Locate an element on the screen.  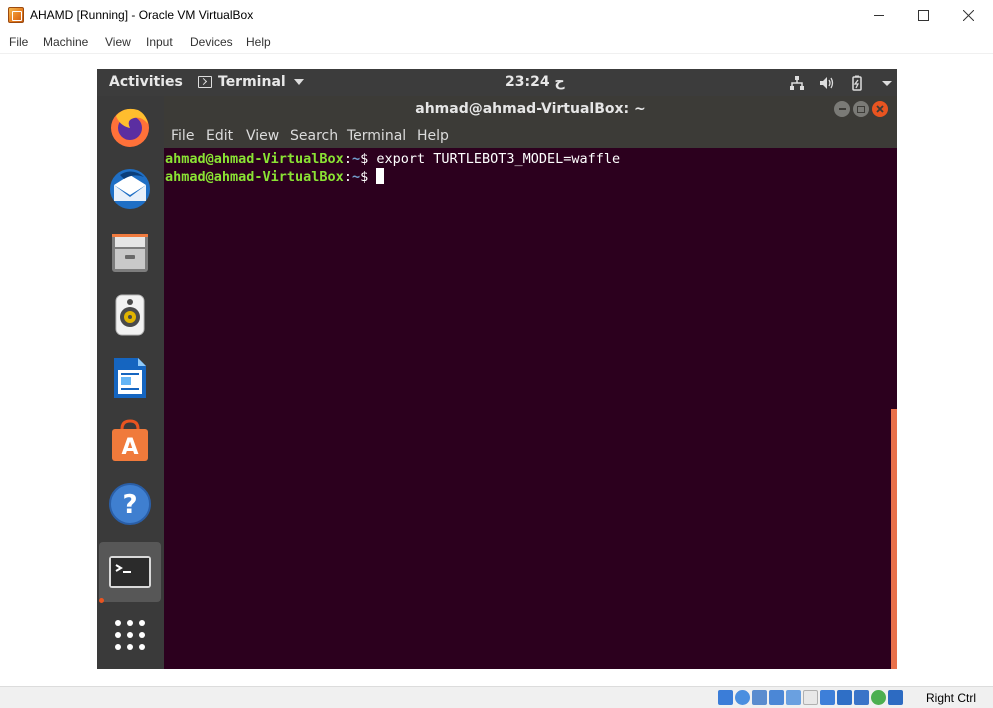
terminal-scrollbar is located at coordinates (894, 539).